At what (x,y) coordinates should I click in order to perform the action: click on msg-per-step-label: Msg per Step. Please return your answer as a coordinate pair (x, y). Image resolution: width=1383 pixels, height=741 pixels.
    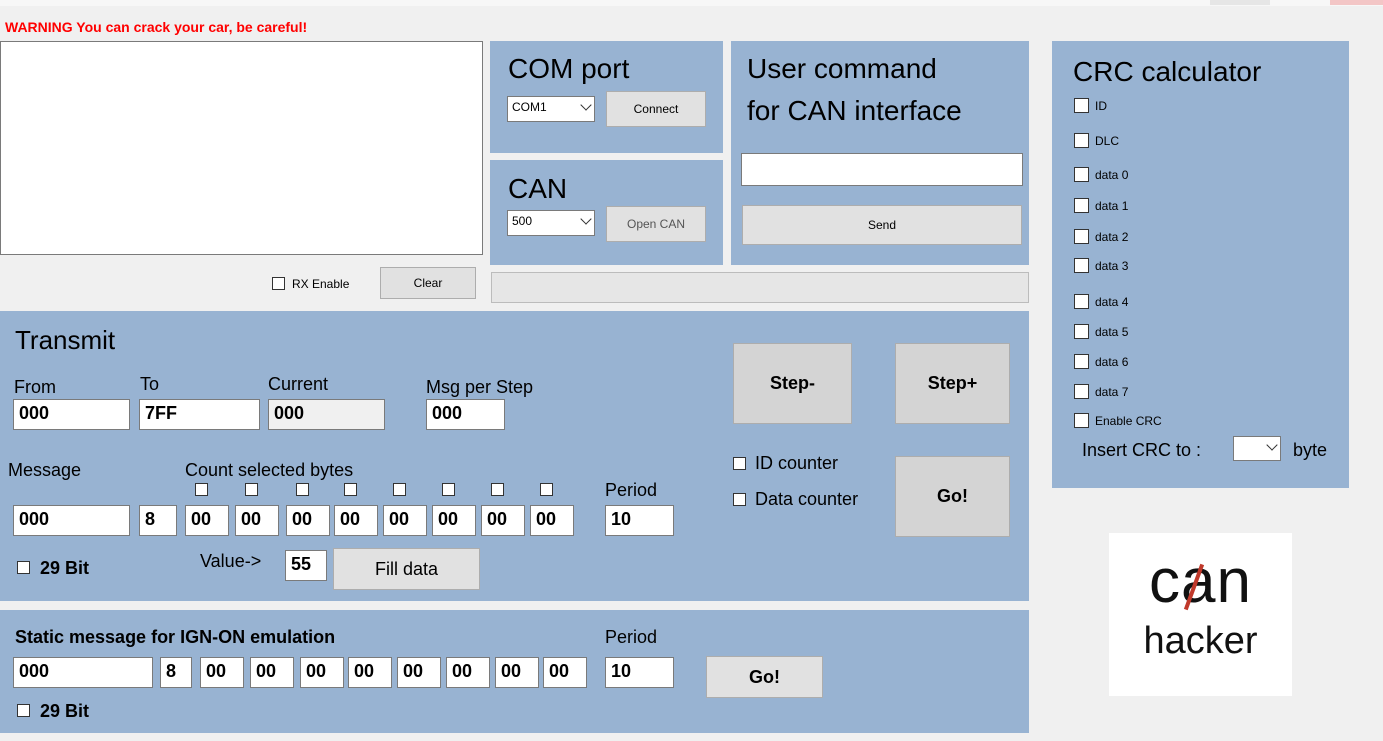
    Looking at the image, I should click on (480, 387).